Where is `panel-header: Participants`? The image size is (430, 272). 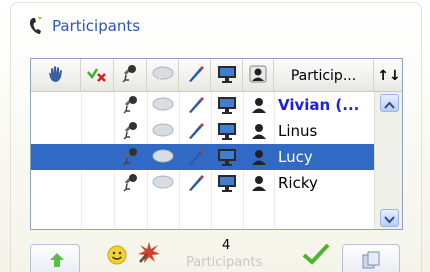
panel-header: Participants is located at coordinates (84, 26).